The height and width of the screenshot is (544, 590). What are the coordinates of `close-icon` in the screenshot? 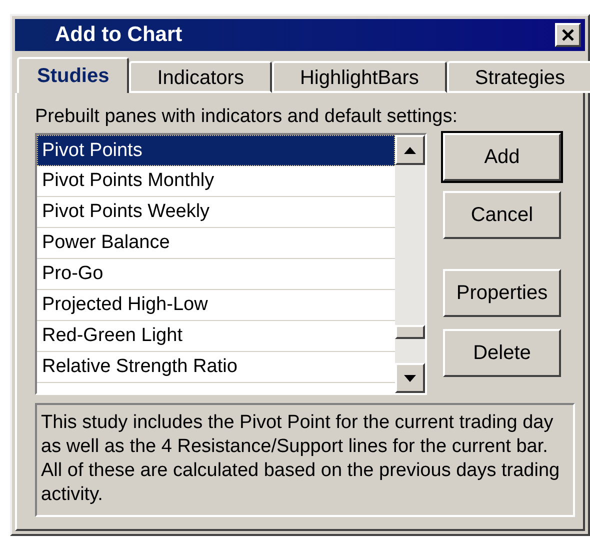 It's located at (568, 35).